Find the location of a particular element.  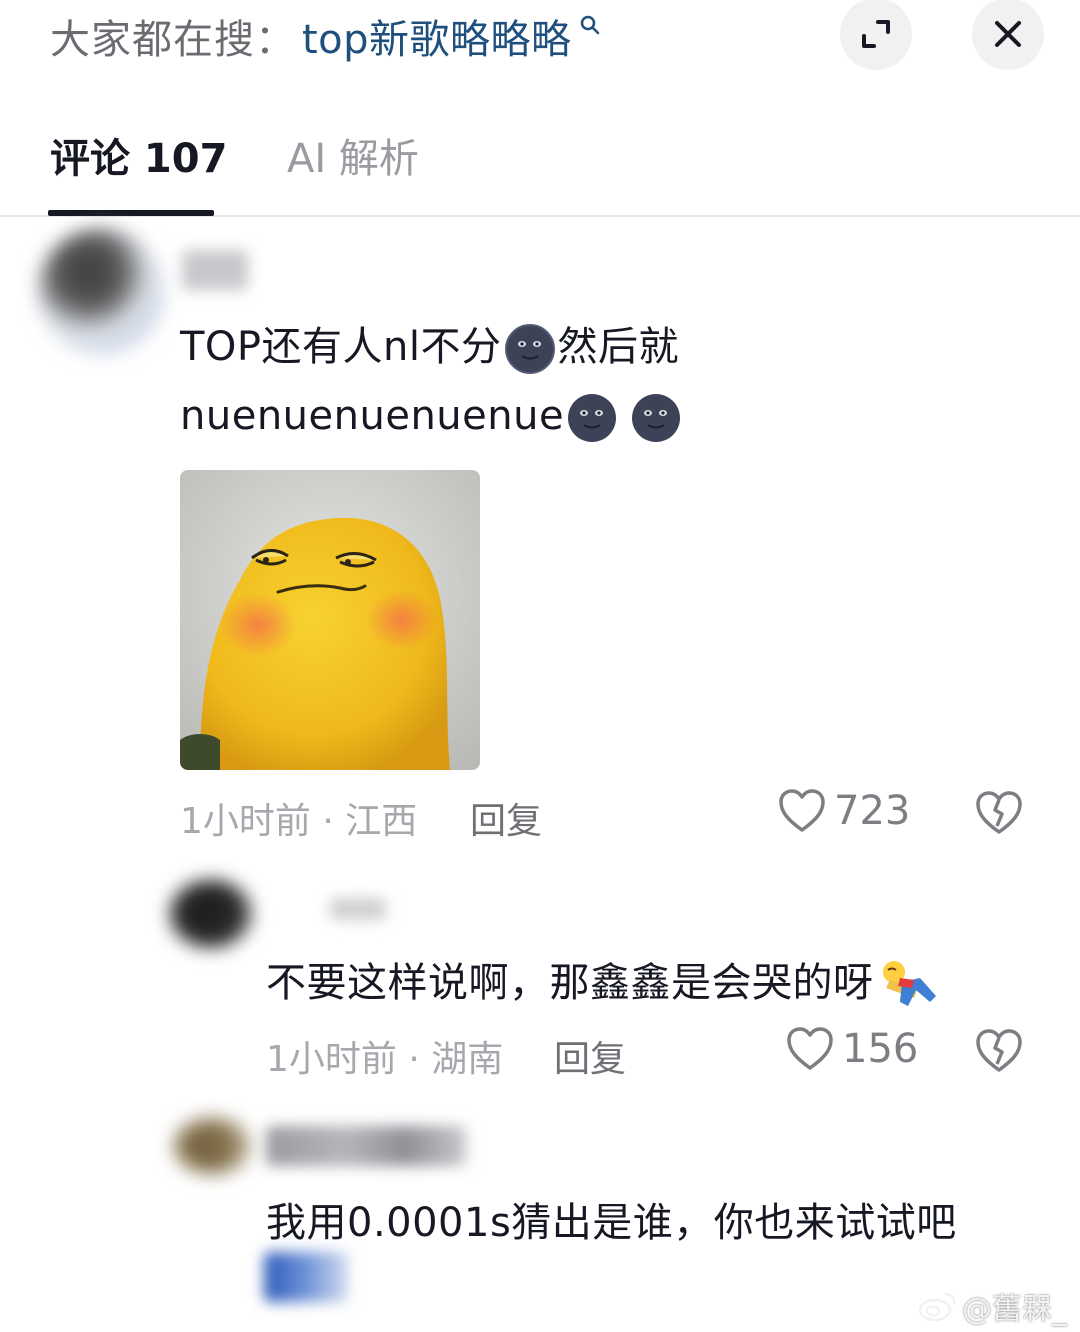

frog-sticker-illustration is located at coordinates (330, 620).